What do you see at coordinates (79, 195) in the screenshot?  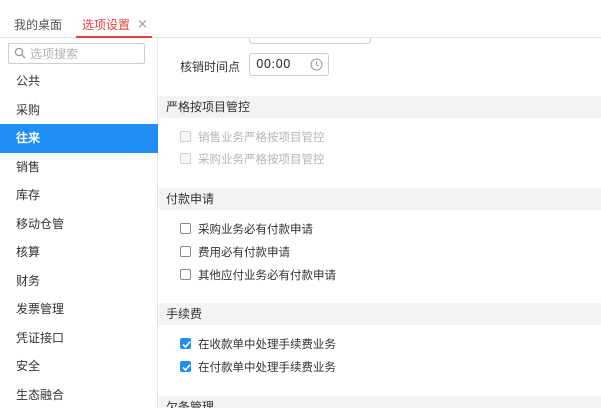 I see `sidebar-item-inventory: 库存` at bounding box center [79, 195].